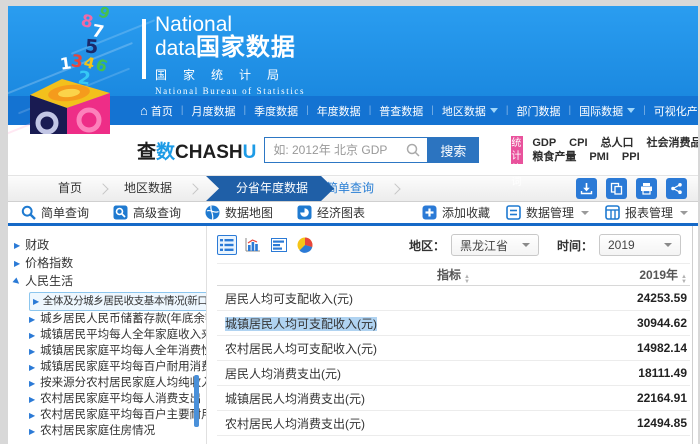 The width and height of the screenshot is (700, 444). What do you see at coordinates (453, 298) in the screenshot?
I see `table-row: 居民人均可支配收入(元) 24253.59` at bounding box center [453, 298].